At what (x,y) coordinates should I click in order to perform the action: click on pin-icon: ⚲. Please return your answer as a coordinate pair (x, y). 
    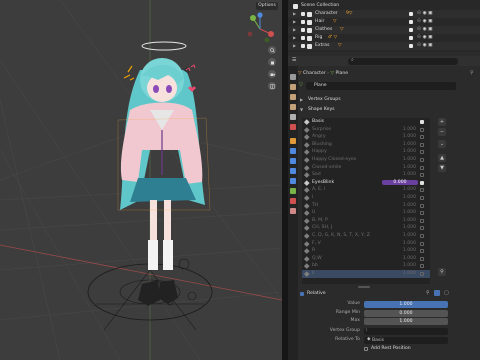
    Looking at the image, I should click on (428, 293).